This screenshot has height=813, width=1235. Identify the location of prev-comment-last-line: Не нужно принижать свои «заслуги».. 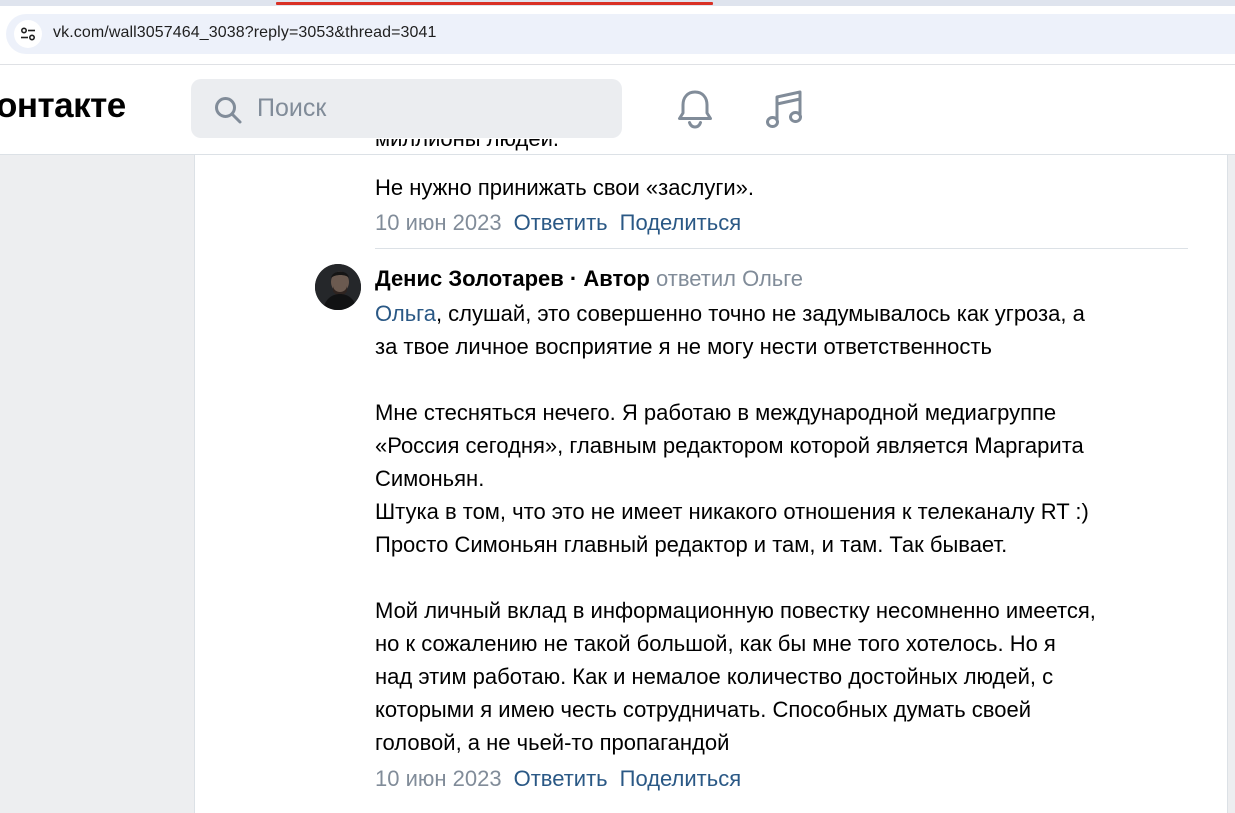
(564, 187).